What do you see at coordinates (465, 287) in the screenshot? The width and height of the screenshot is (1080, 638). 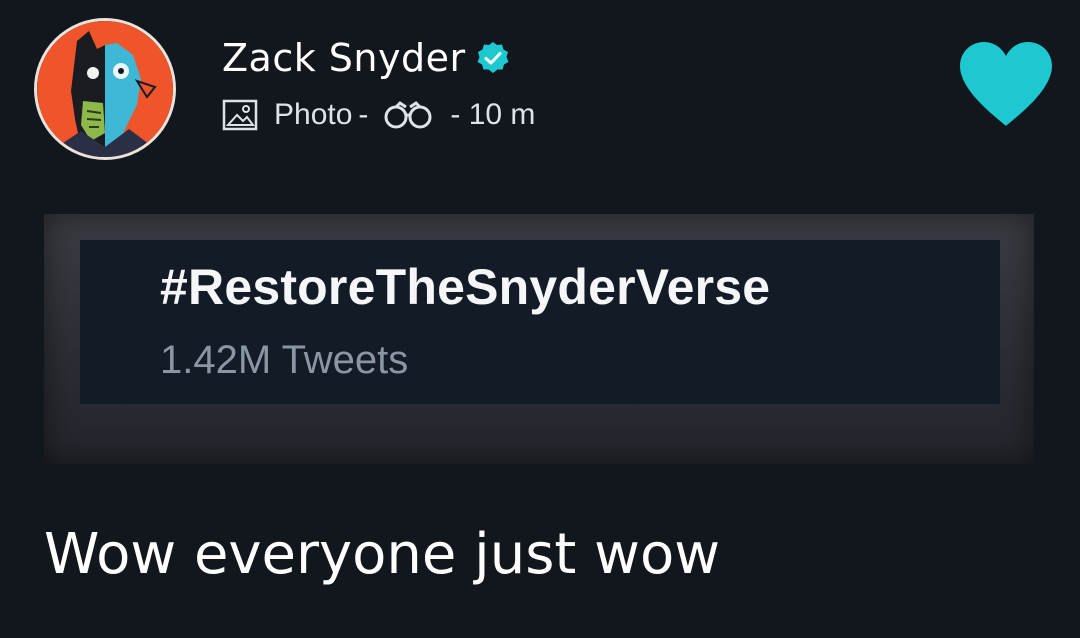 I see `trend-hashtag: #RestoreTheSnyderVerse` at bounding box center [465, 287].